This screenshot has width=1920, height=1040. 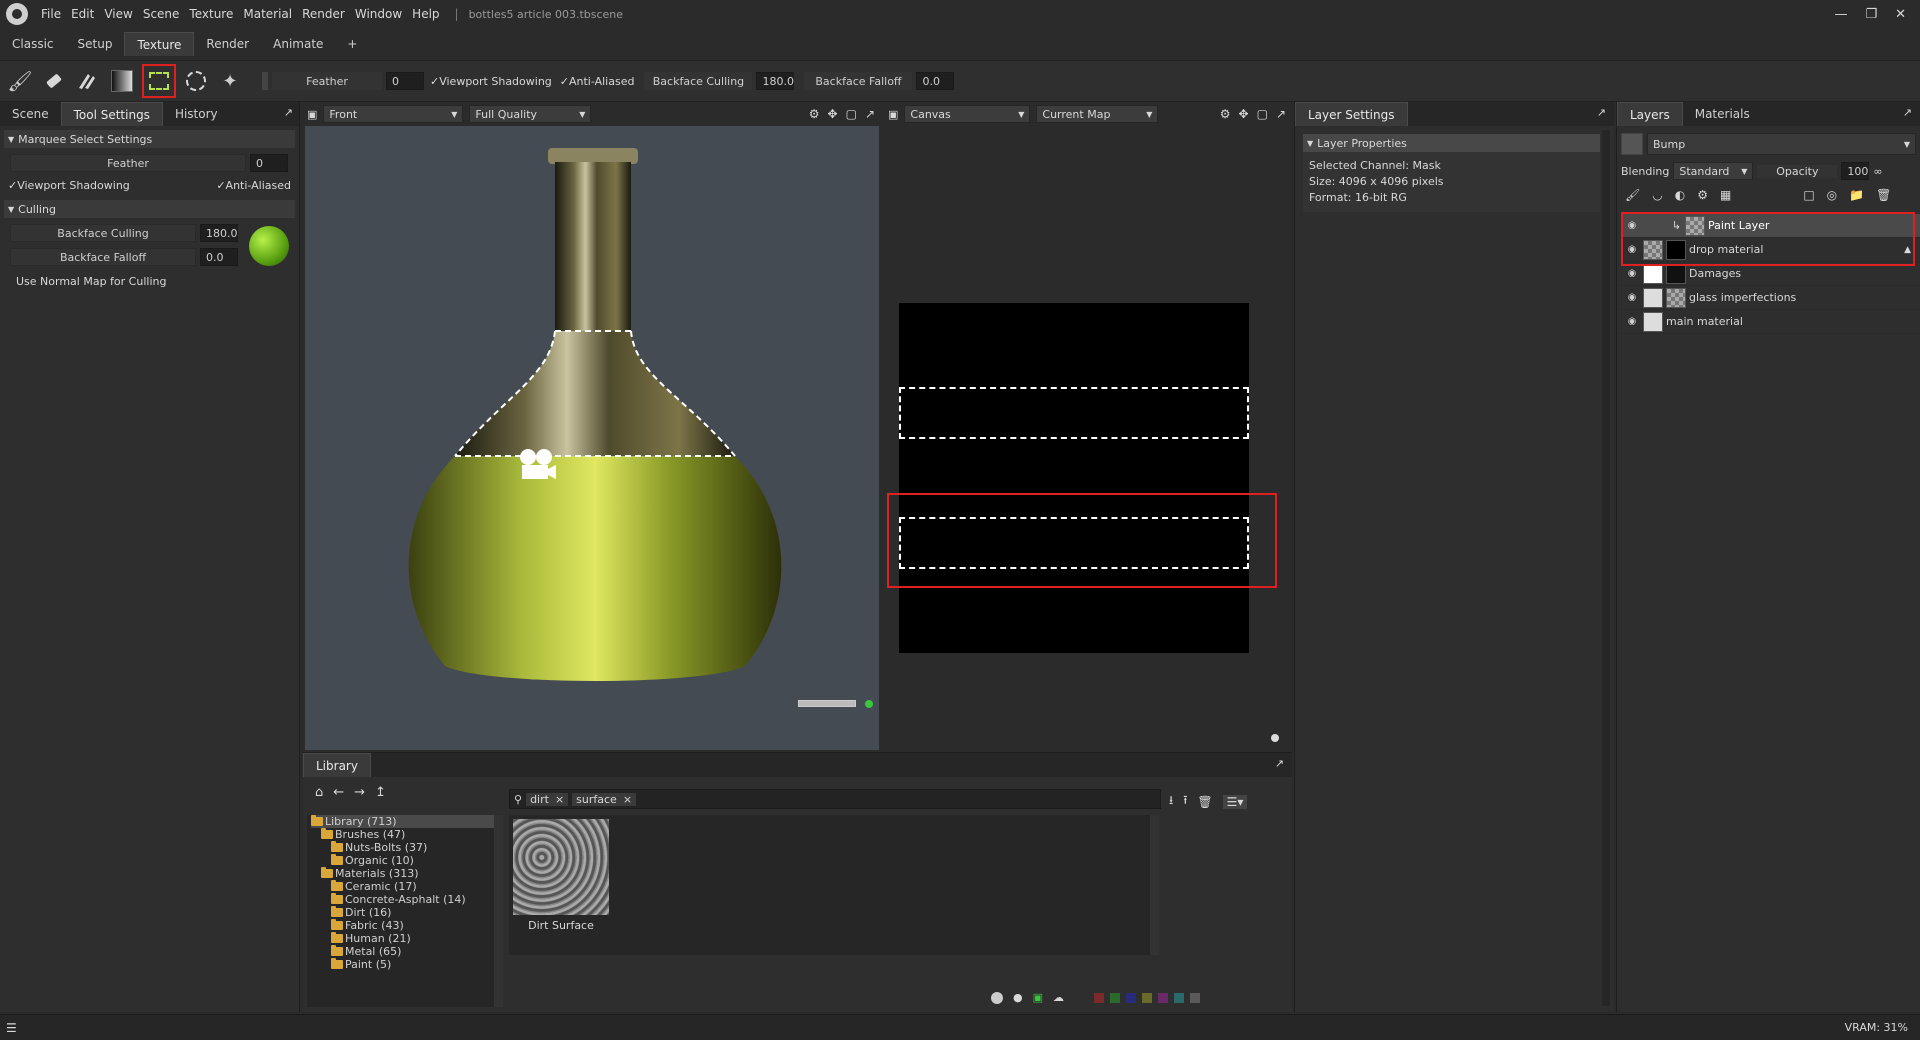 I want to click on marquee-section-header: ▼ Marquee Select Settings, so click(x=149, y=139).